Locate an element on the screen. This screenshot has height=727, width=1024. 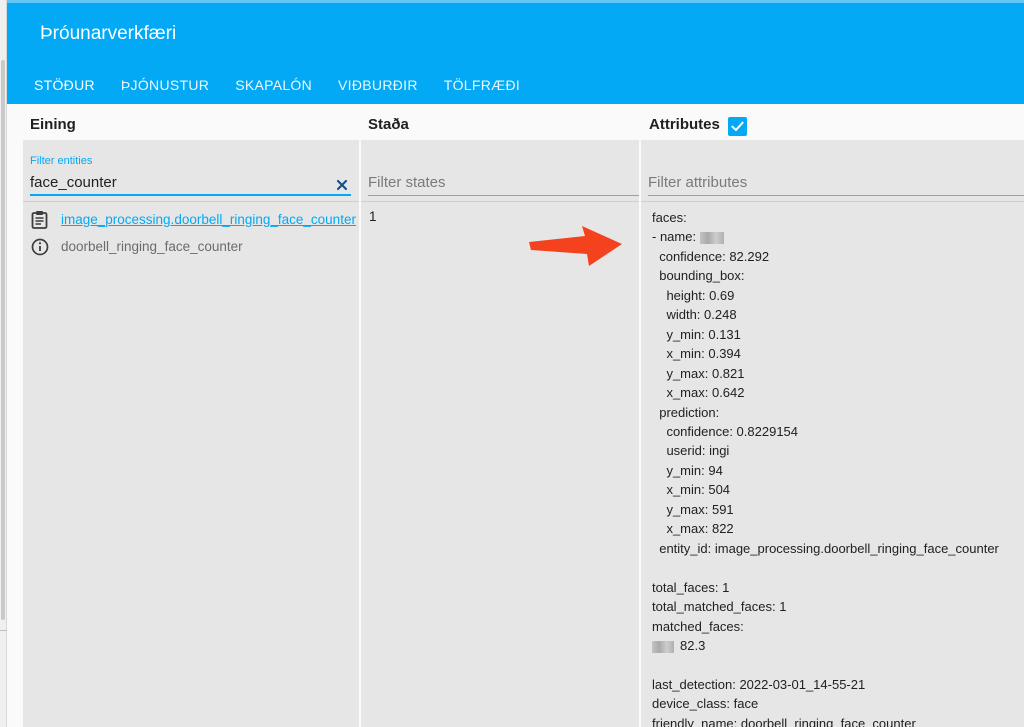
attributes-filter: Filter attributes is located at coordinates (836, 173).